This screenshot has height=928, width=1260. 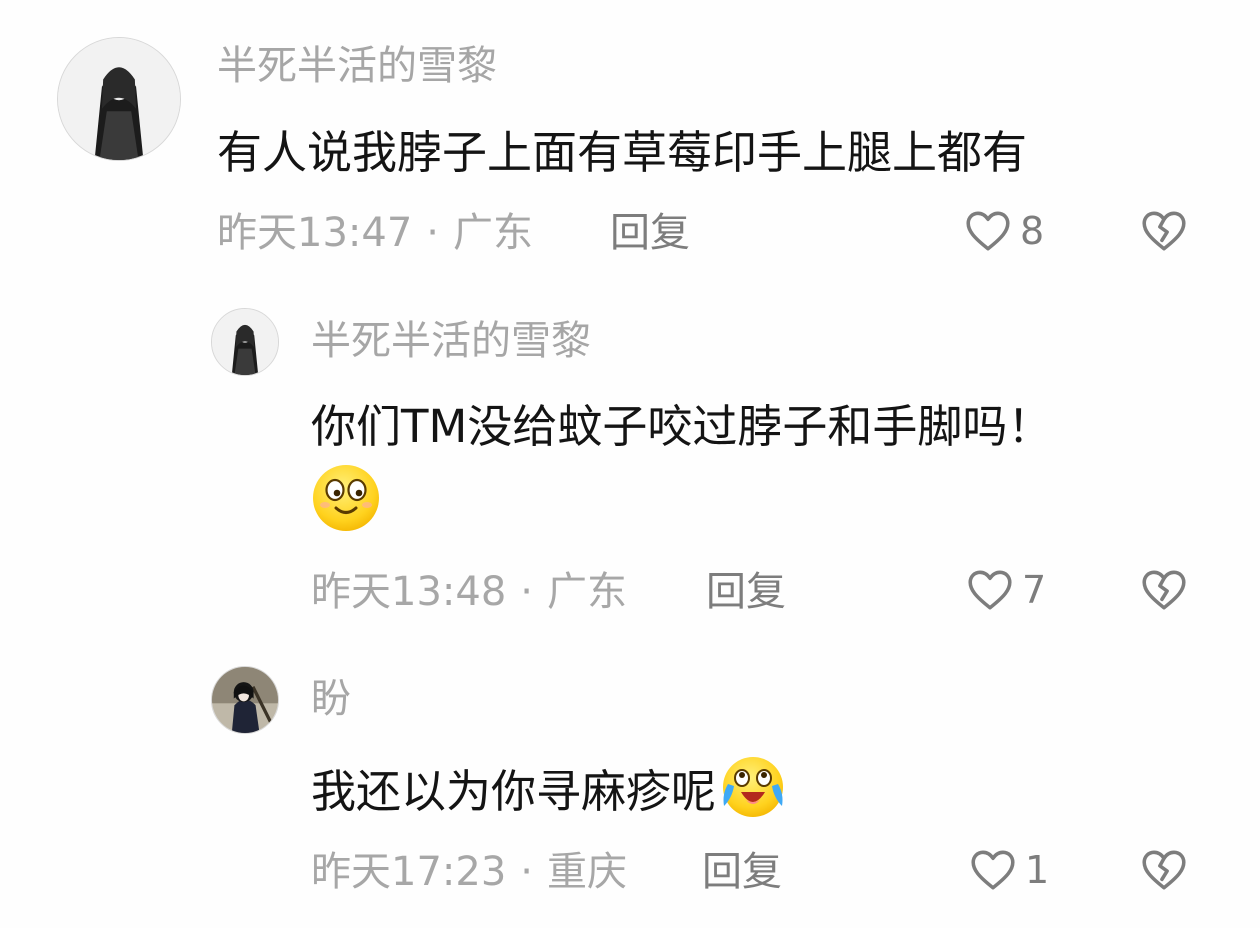 What do you see at coordinates (753, 795) in the screenshot?
I see `crying-laughing-face-emoji` at bounding box center [753, 795].